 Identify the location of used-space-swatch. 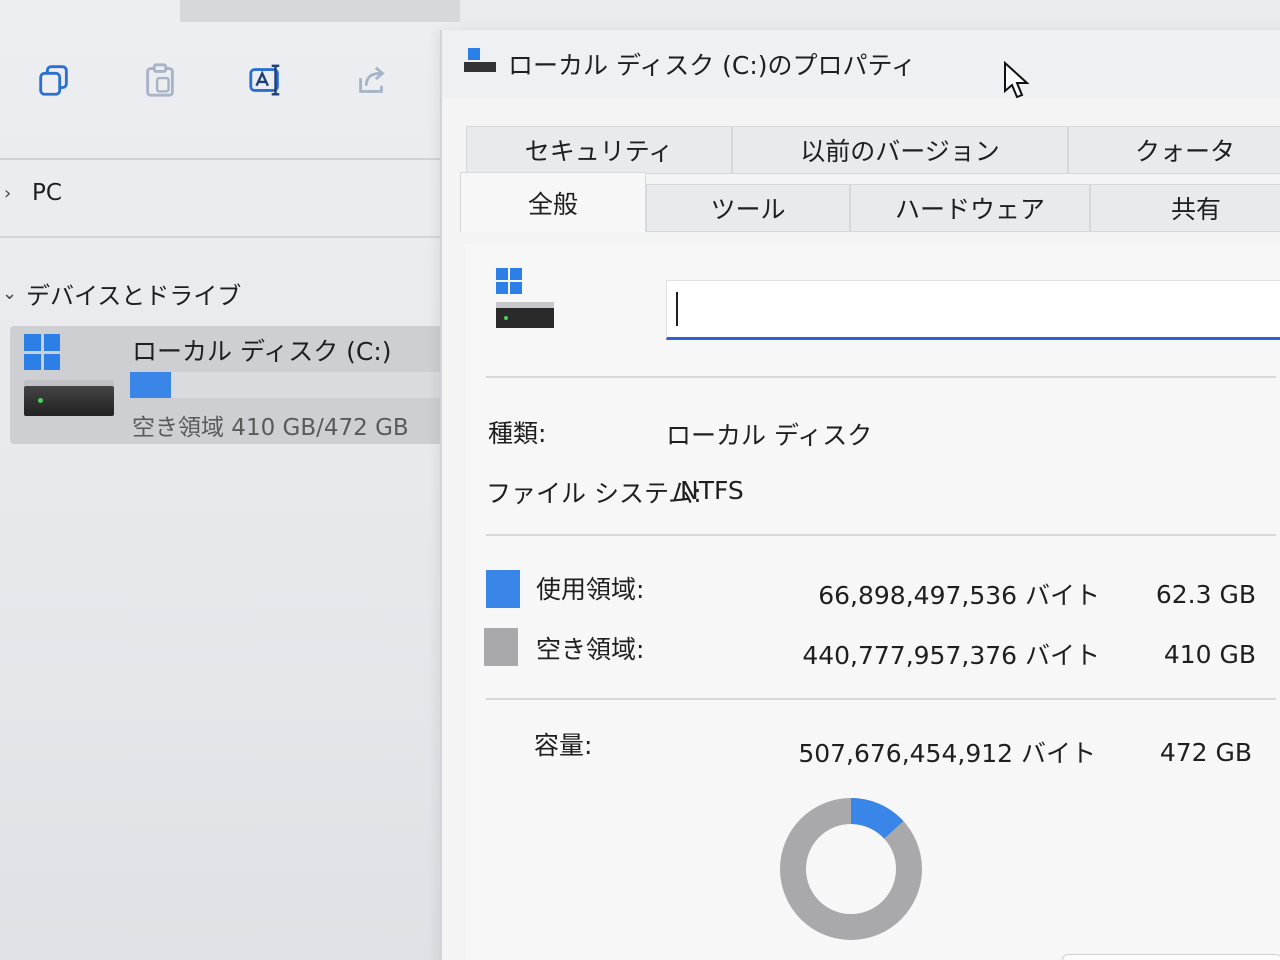
(503, 589).